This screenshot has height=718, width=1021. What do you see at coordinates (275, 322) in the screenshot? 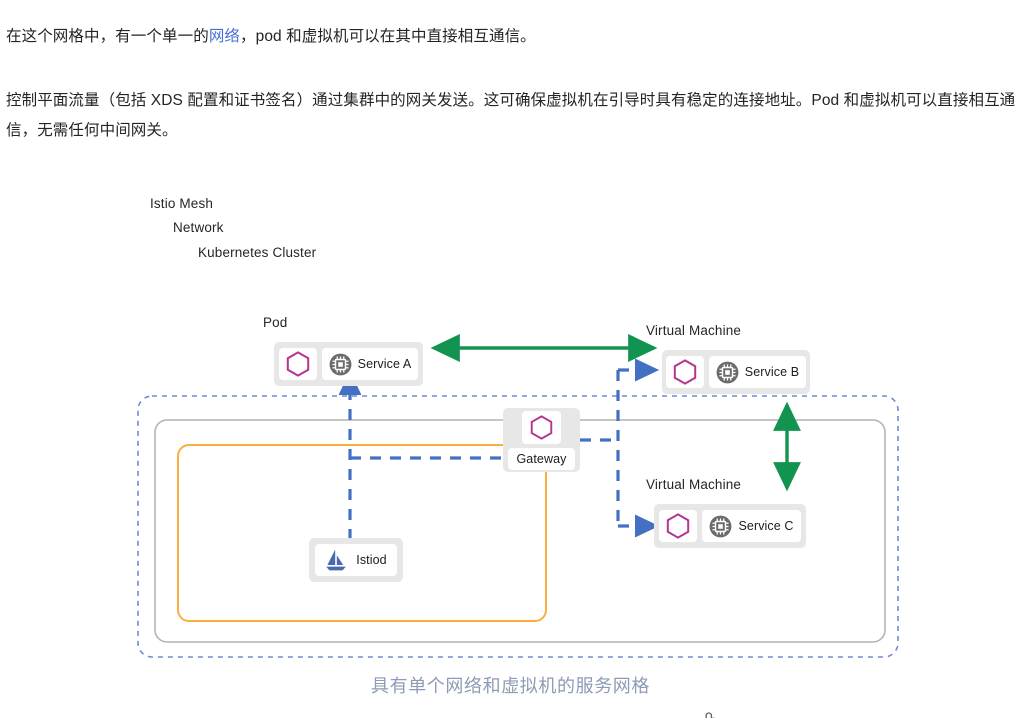
I see `node-label-pod: Pod` at bounding box center [275, 322].